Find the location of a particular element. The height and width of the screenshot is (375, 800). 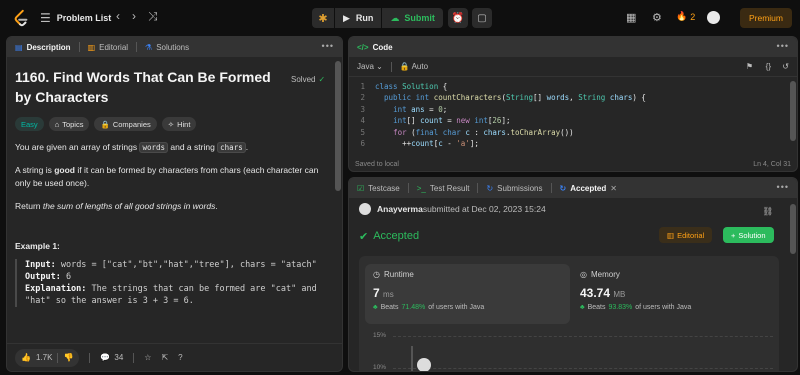

problem-nav: ‹ › ⤨ is located at coordinates (137, 16).